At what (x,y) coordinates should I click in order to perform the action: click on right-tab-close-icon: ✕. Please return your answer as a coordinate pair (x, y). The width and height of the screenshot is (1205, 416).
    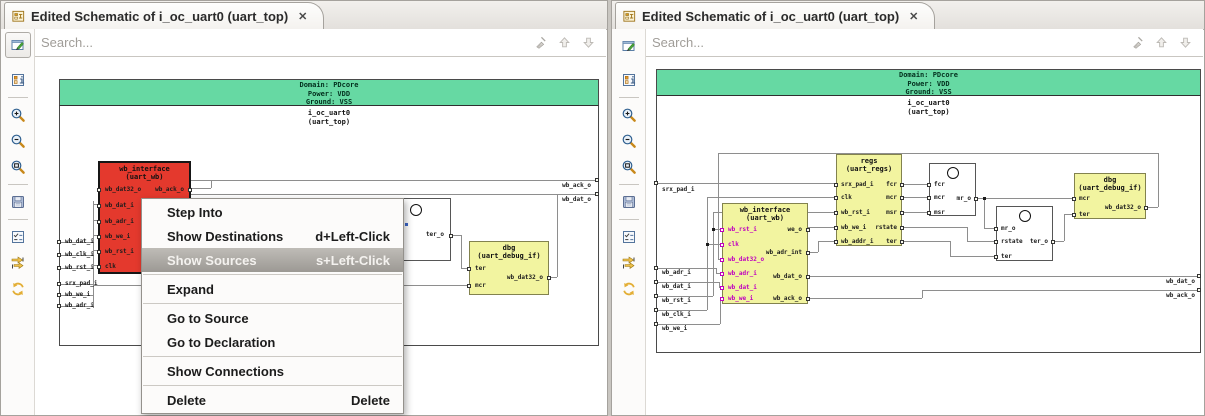
    Looking at the image, I should click on (913, 16).